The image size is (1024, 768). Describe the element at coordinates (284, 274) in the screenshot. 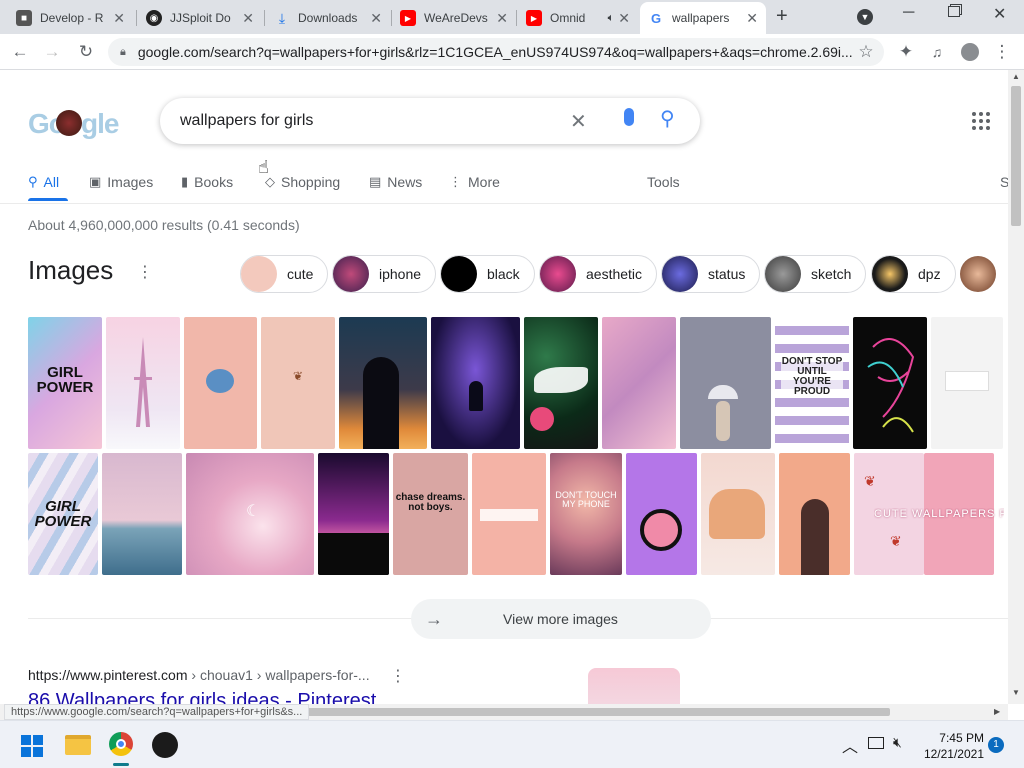

I see `chip-cute: cute` at that location.